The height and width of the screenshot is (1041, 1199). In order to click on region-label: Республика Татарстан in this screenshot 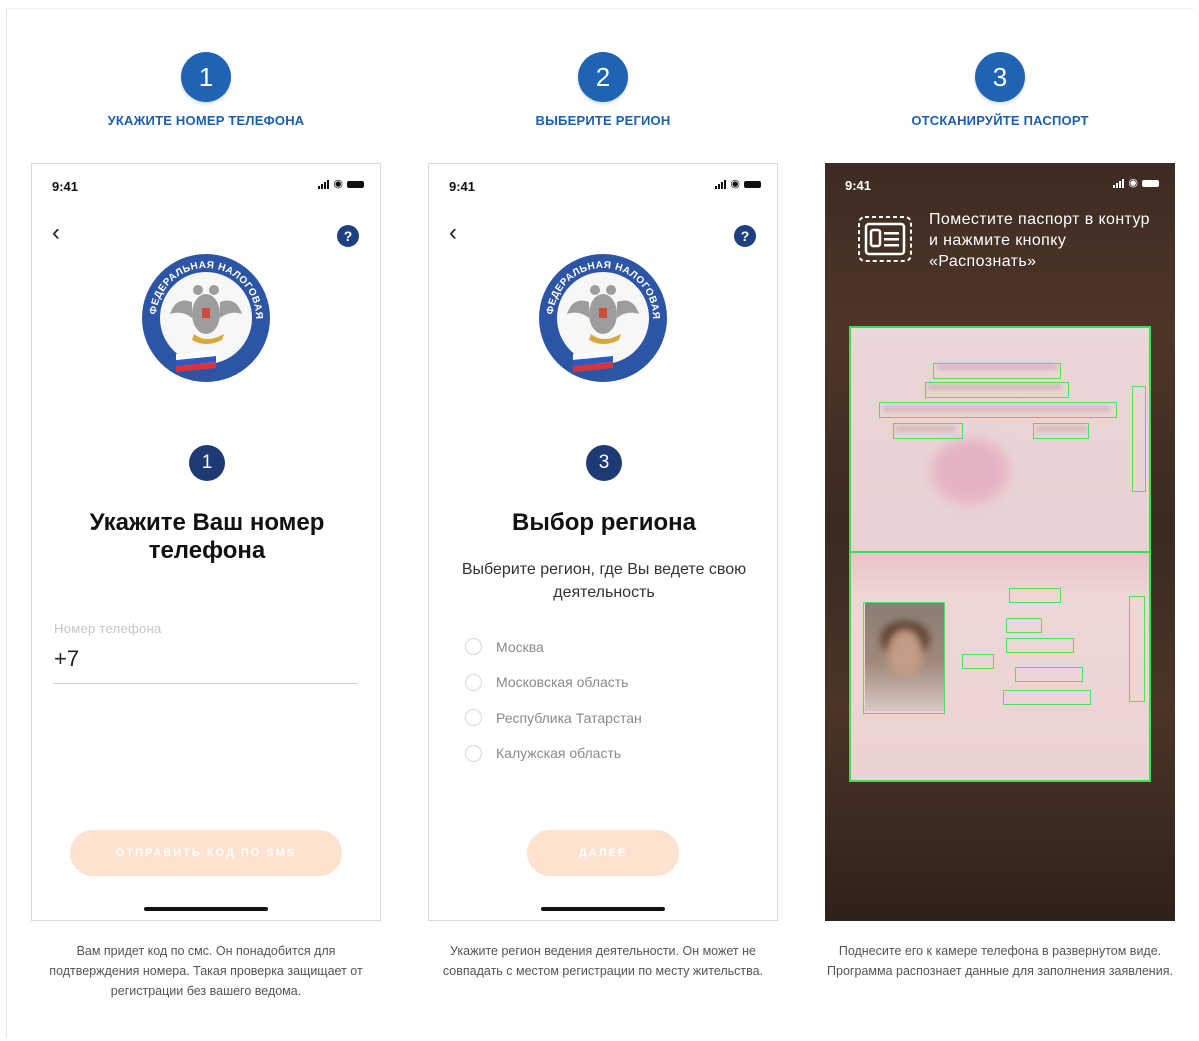, I will do `click(569, 717)`.